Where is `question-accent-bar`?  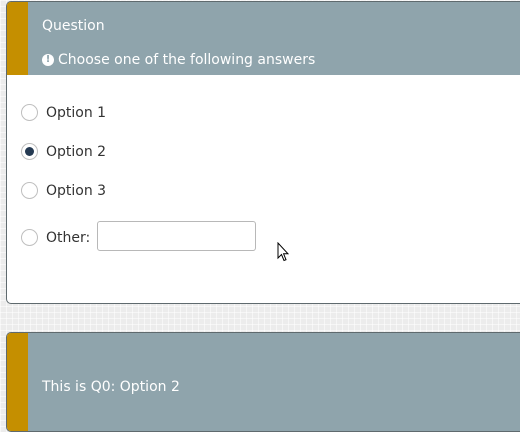 question-accent-bar is located at coordinates (17, 38).